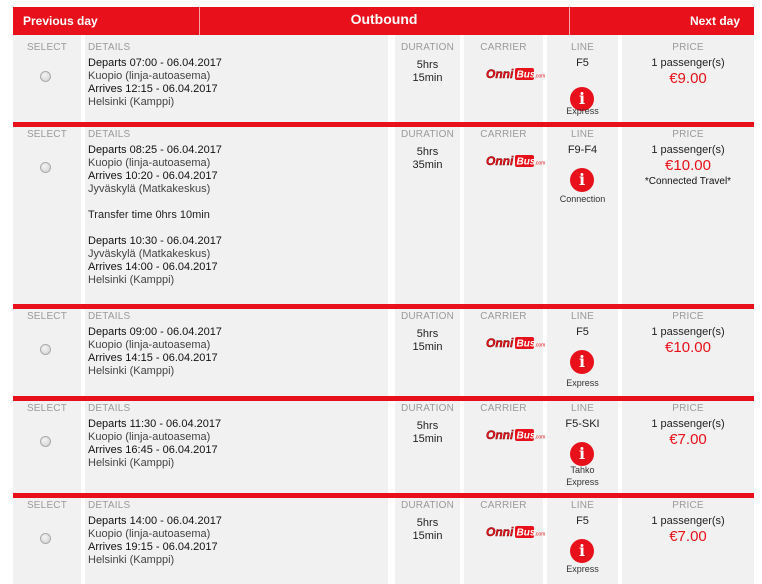 Image resolution: width=762 pixels, height=584 pixels. I want to click on line-type-label: Tahko, so click(582, 470).